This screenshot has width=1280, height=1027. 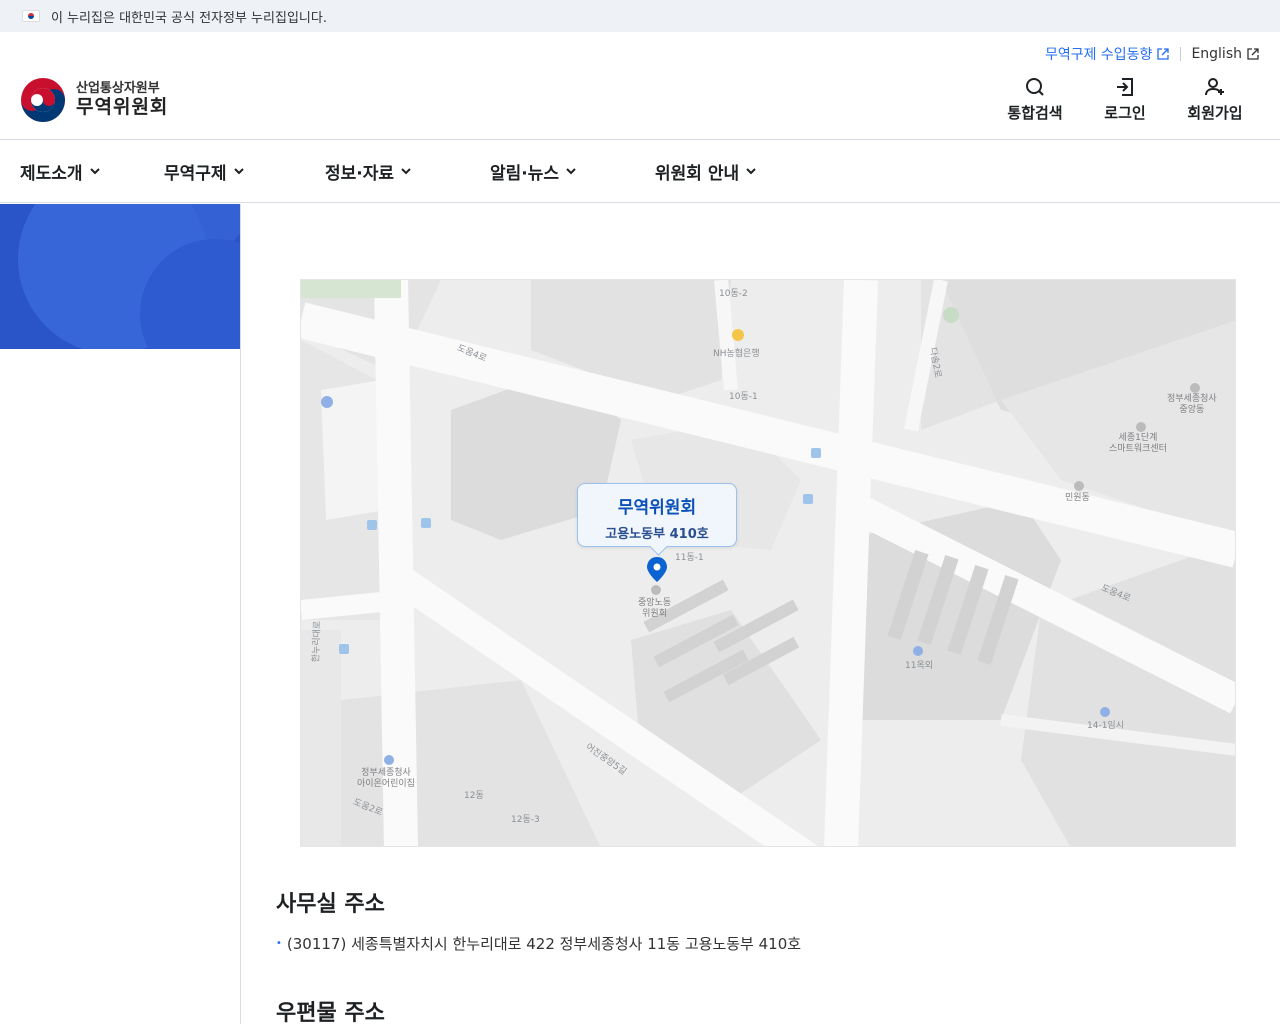 What do you see at coordinates (474, 796) in the screenshot?
I see `map-label: 12동` at bounding box center [474, 796].